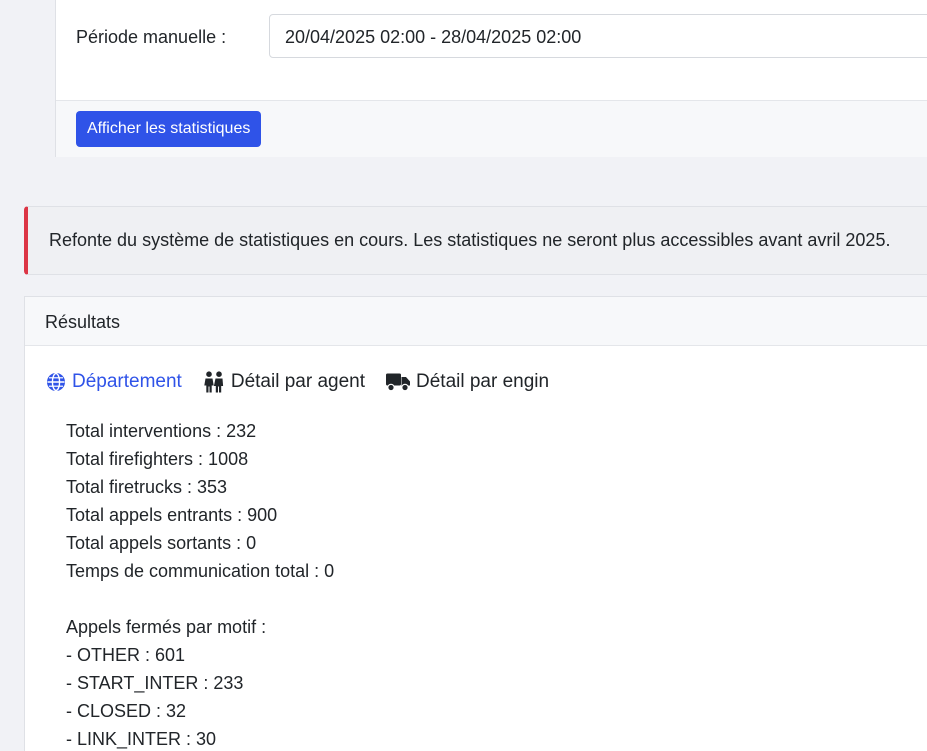  I want to click on period-label: Période manuelle :, so click(151, 37).